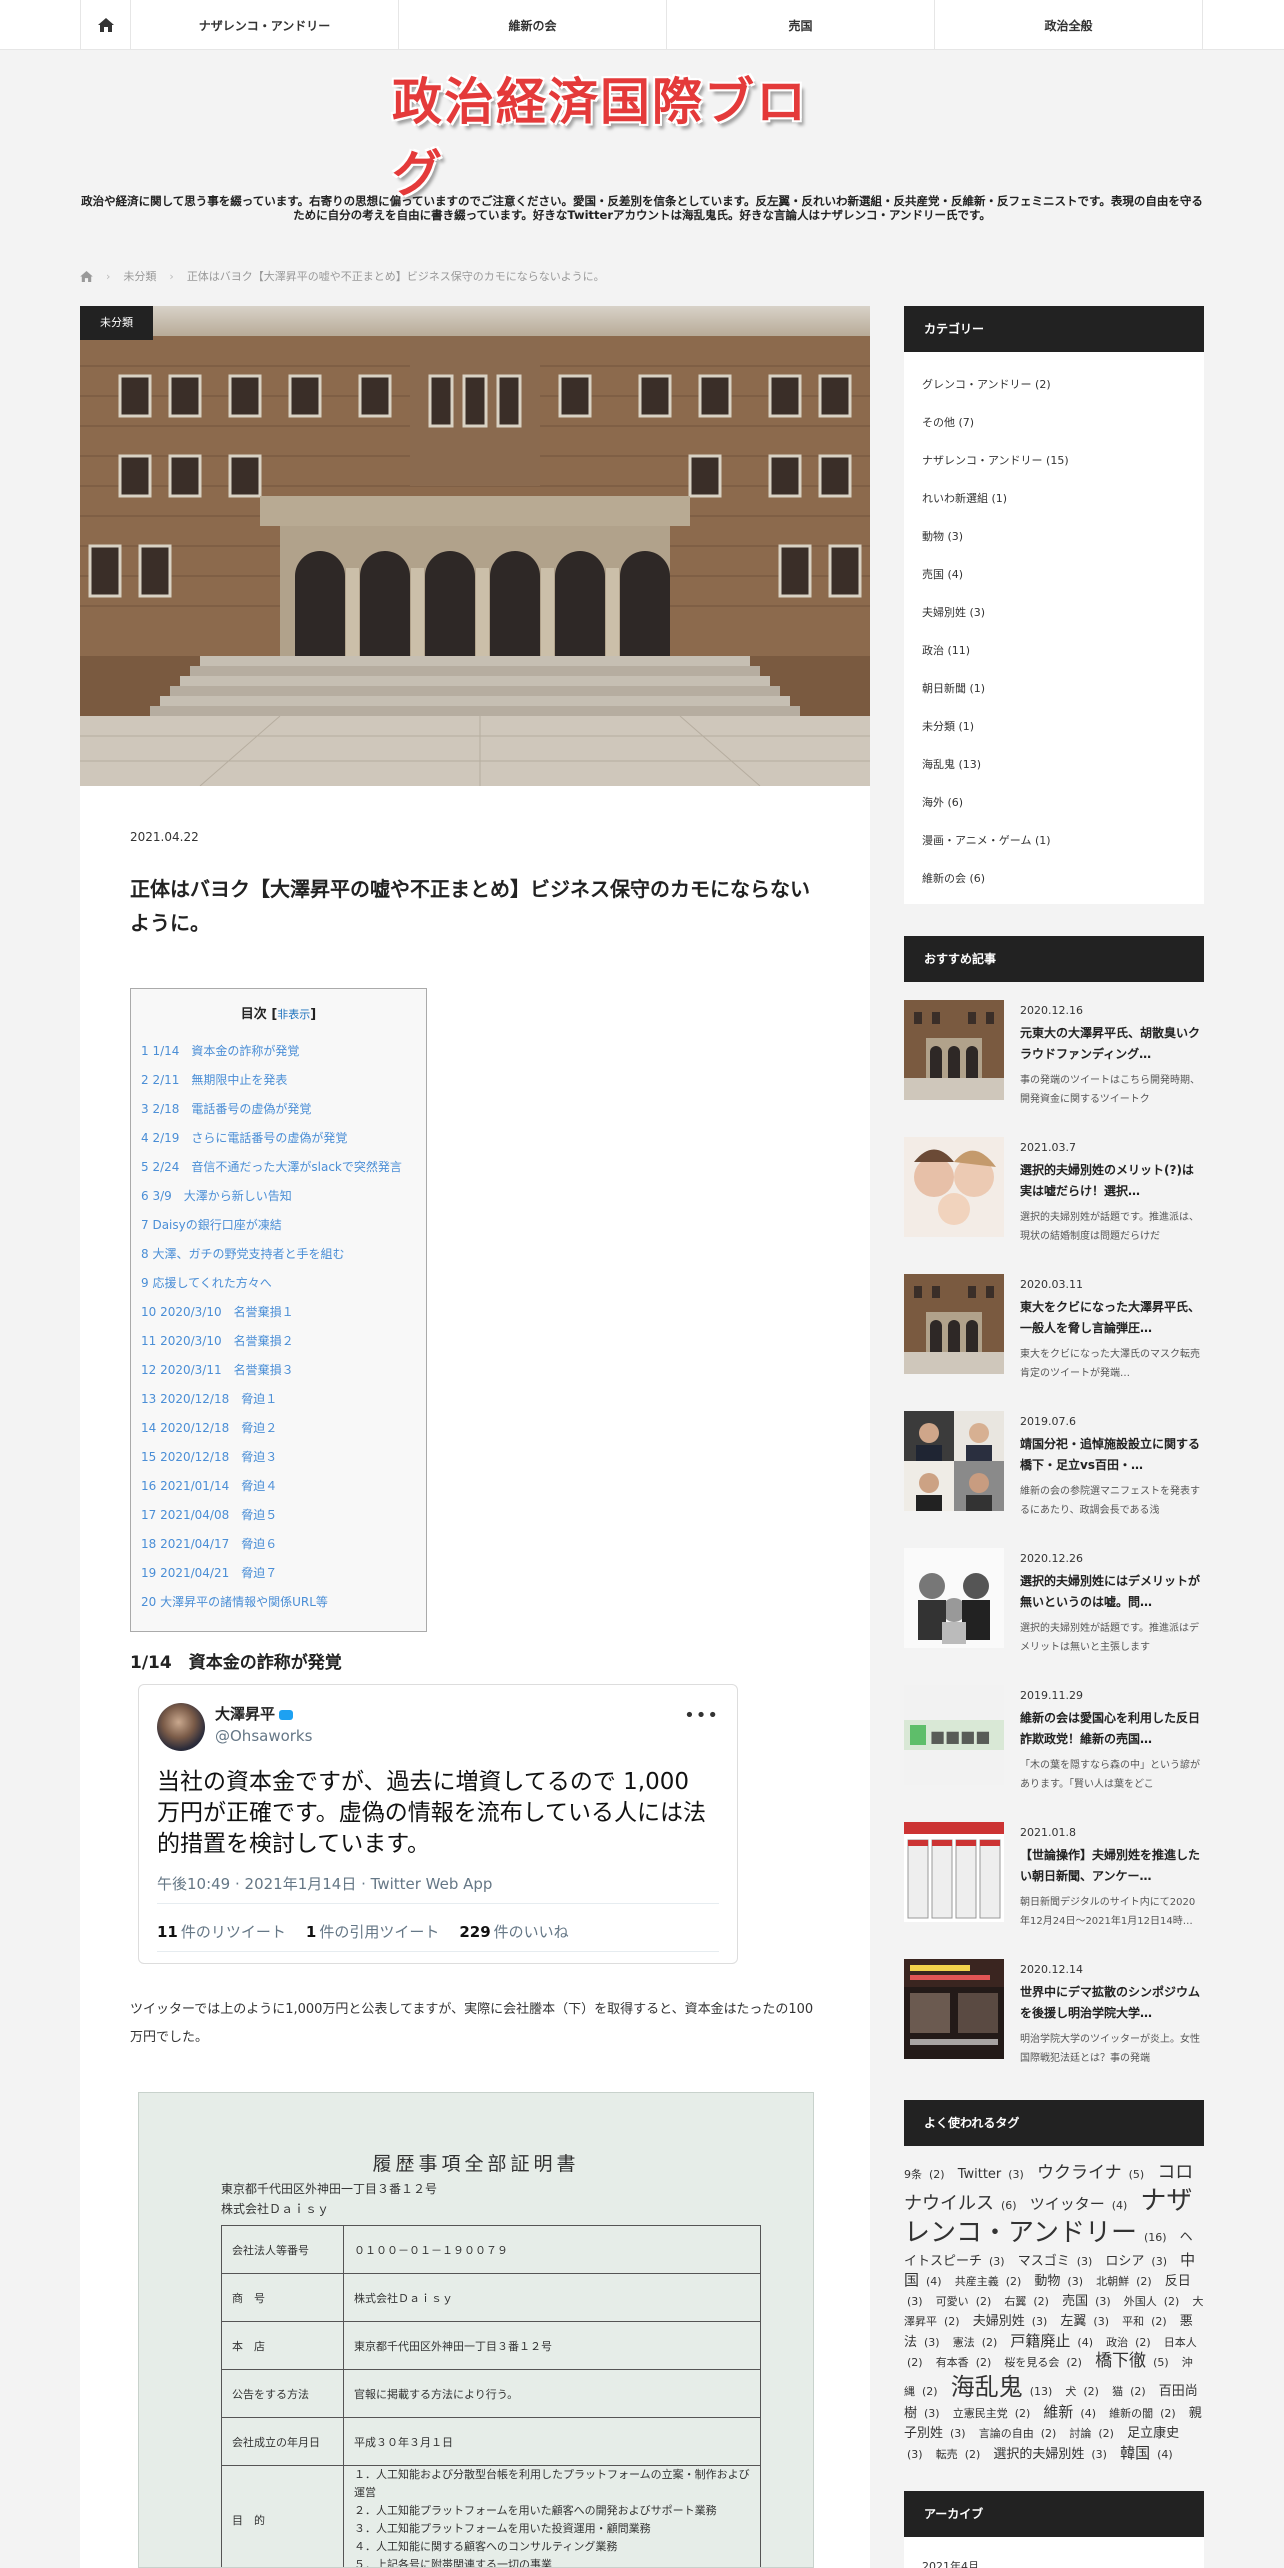 Image resolution: width=1284 pixels, height=2568 pixels. I want to click on recommended-thumbnail: ■■■■, so click(954, 1735).